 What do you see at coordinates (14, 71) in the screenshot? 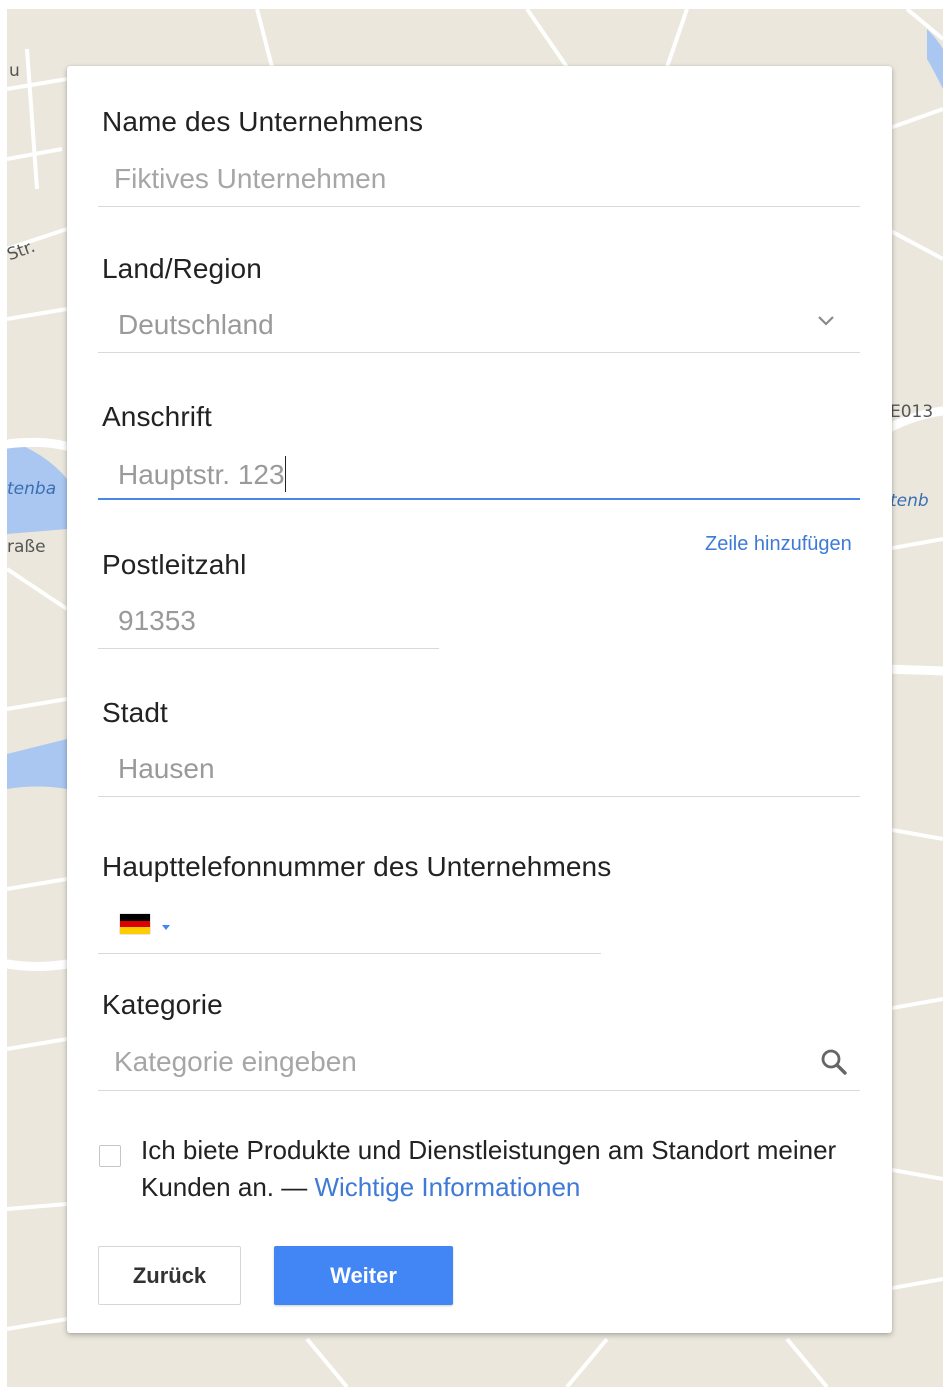
I see `map-label: u` at bounding box center [14, 71].